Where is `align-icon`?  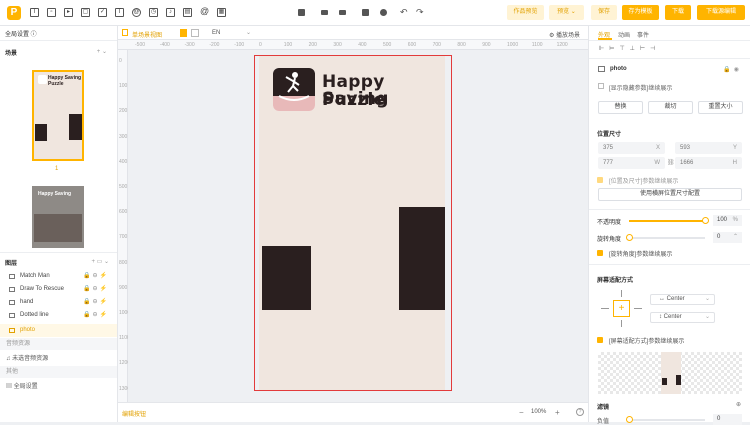 align-icon is located at coordinates (342, 12).